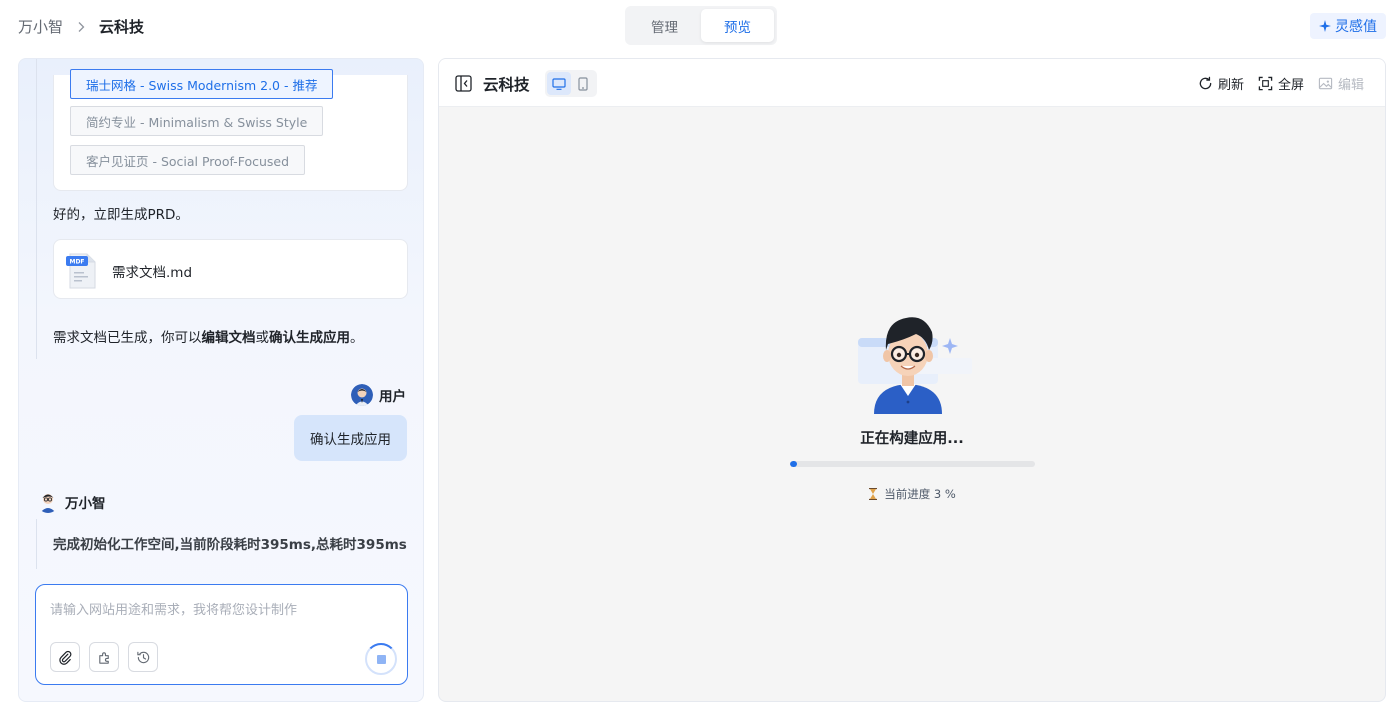 The image size is (1400, 727). Describe the element at coordinates (85, 504) in the screenshot. I see `ai-name: 万小智` at that location.